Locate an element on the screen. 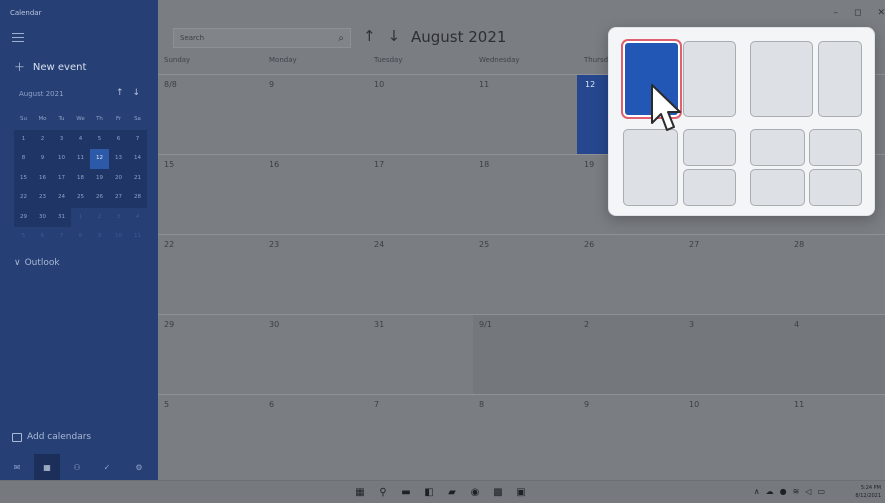 This screenshot has width=885, height=503. day-number: 25 is located at coordinates (484, 244).